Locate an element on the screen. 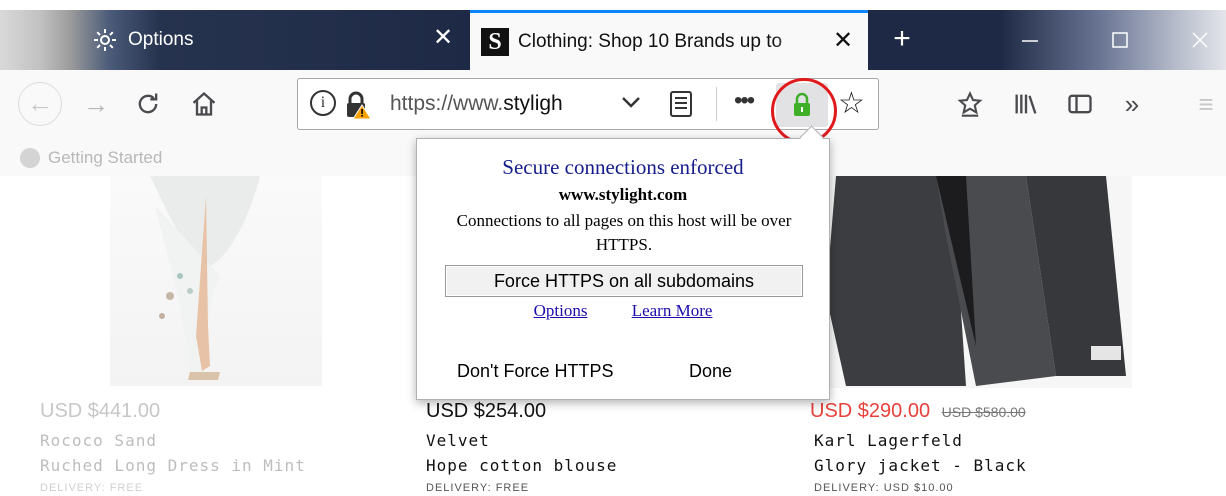 The width and height of the screenshot is (1226, 496). options-link: Options is located at coordinates (561, 310).